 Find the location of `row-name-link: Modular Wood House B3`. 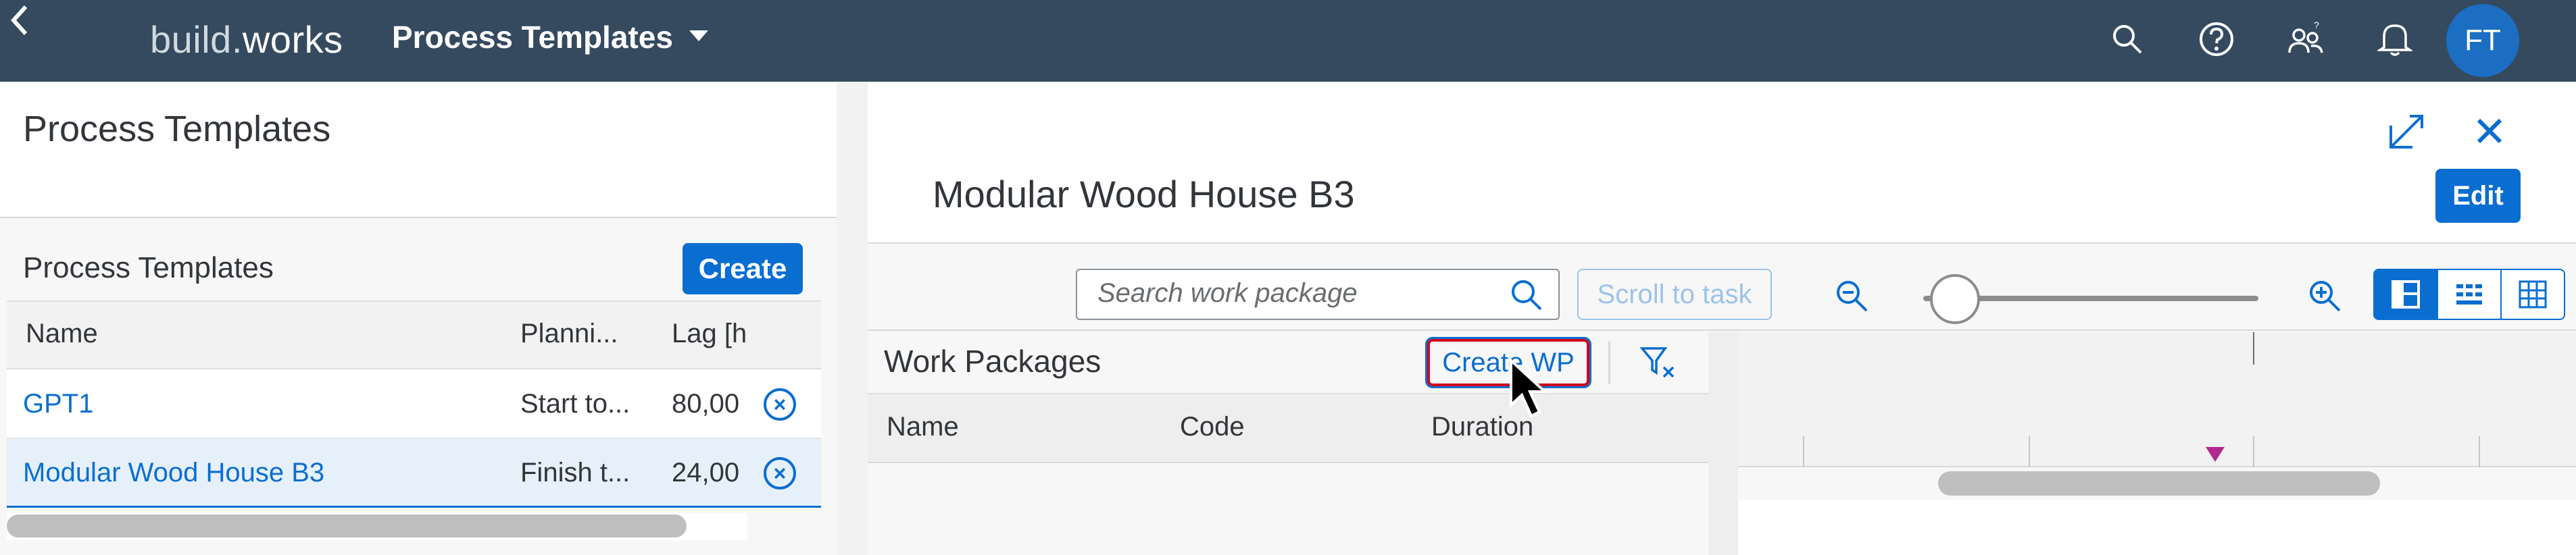

row-name-link: Modular Wood House B3 is located at coordinates (174, 473).